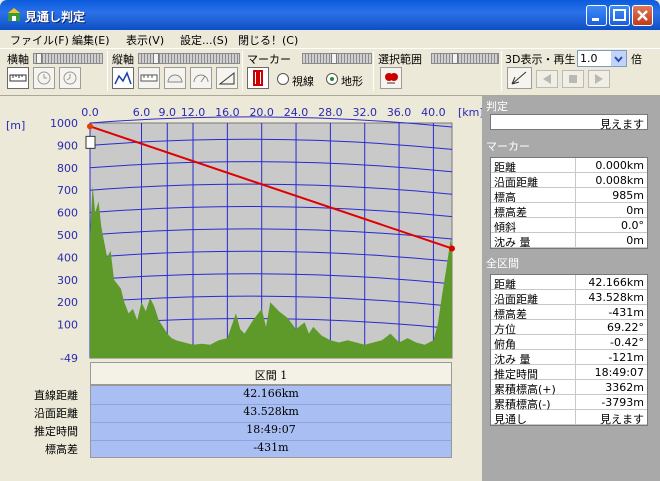 The width and height of the screenshot is (660, 481). I want to click on x-tick-label: 16.0, so click(227, 112).